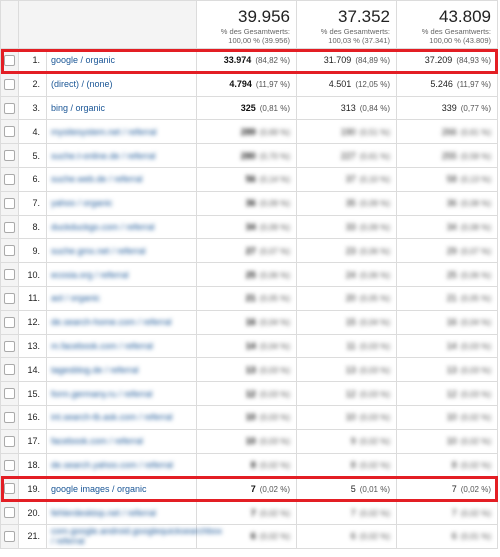 The width and height of the screenshot is (500, 557). What do you see at coordinates (95, 370) in the screenshot?
I see `source-medium-link: tagesblog.de / referral` at bounding box center [95, 370].